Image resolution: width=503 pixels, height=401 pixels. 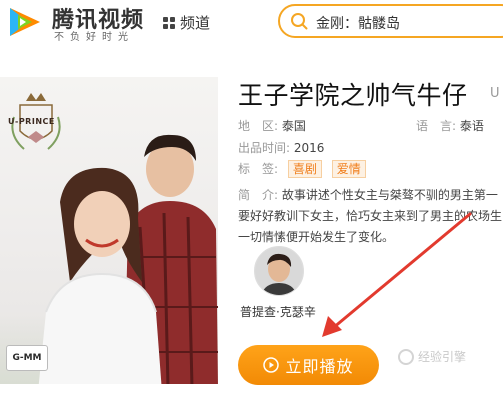 I want to click on actor-portrait-icon, so click(x=279, y=271).